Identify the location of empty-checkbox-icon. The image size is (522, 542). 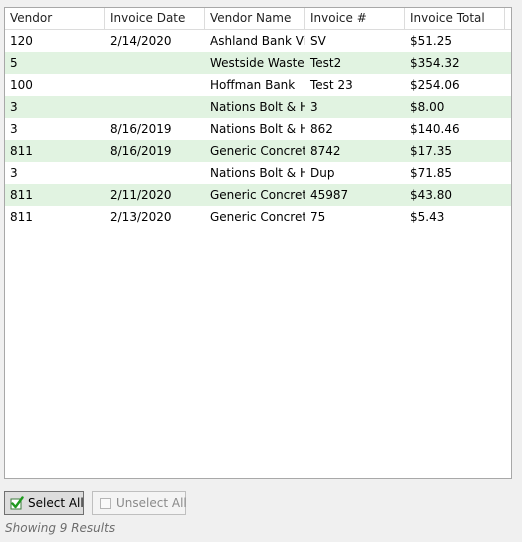
(105, 503).